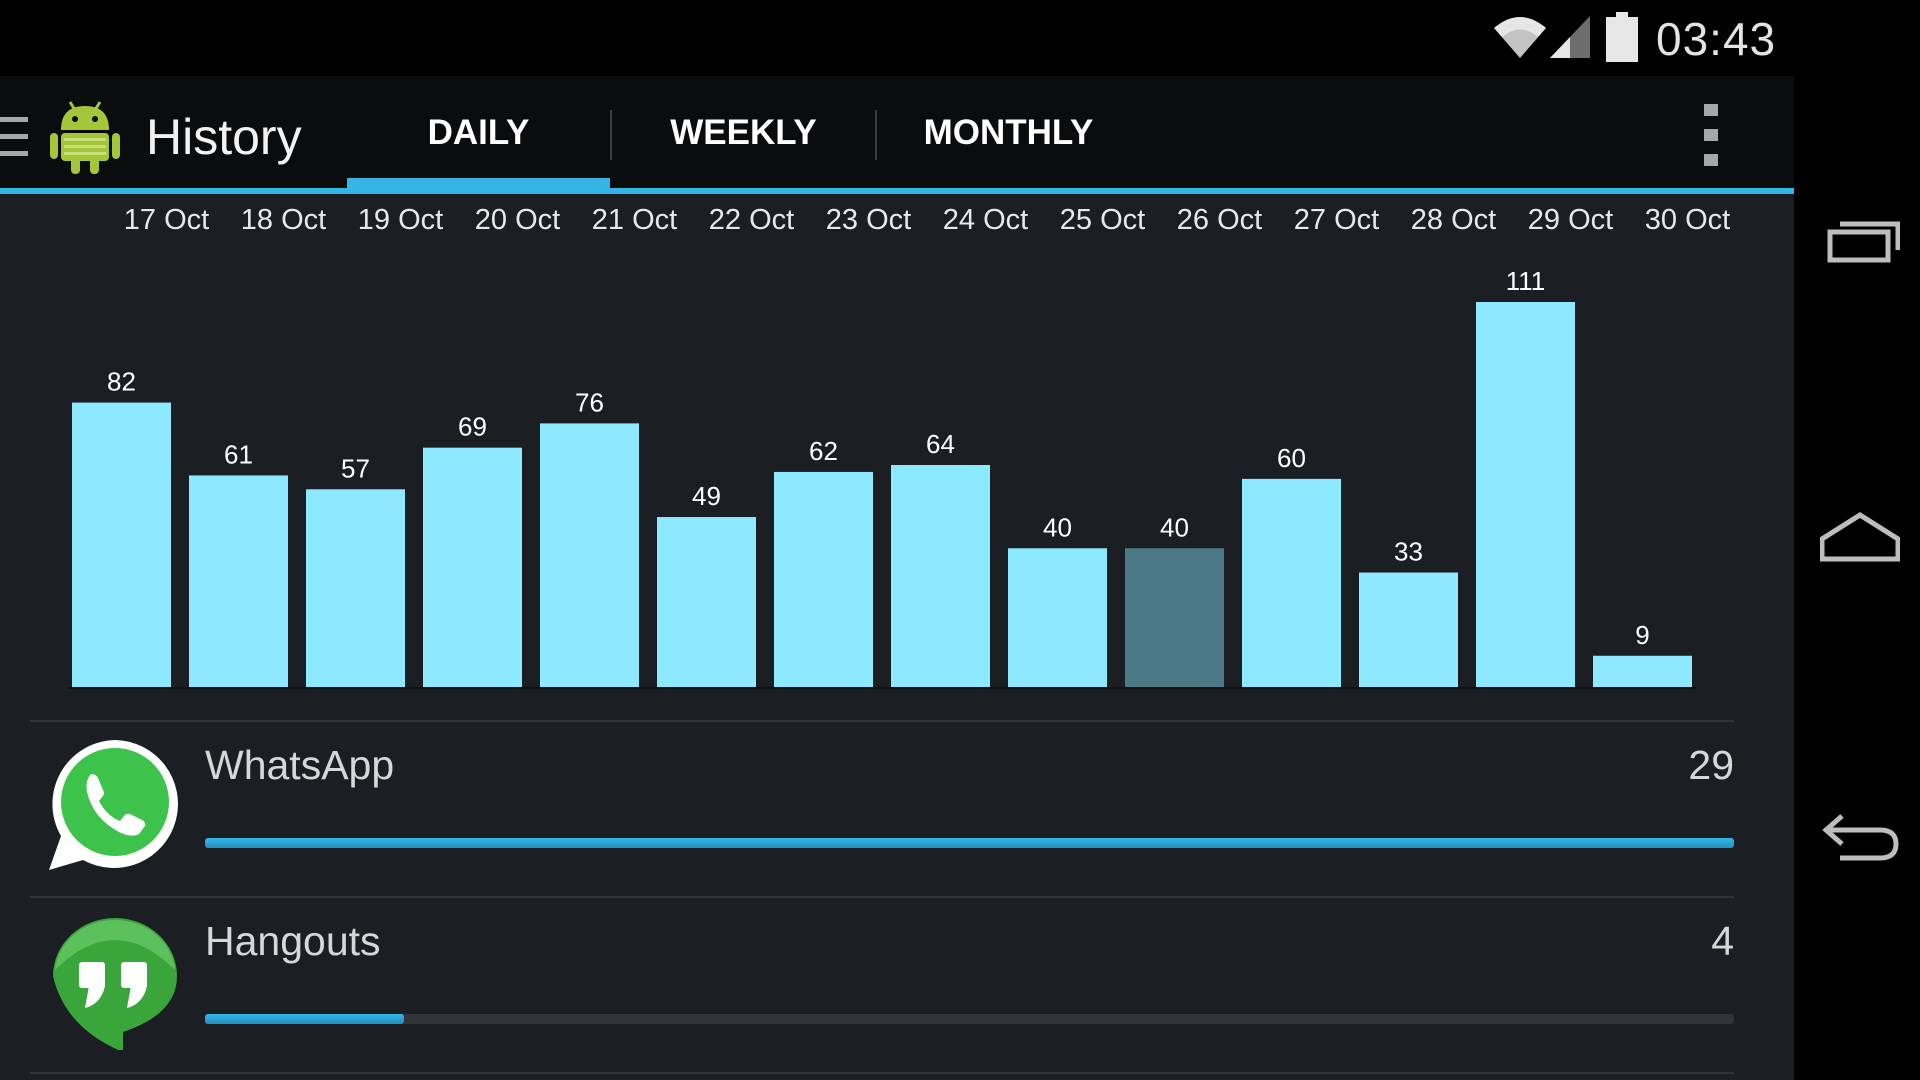  Describe the element at coordinates (868, 220) in the screenshot. I see `date-label: 23 Oct` at that location.